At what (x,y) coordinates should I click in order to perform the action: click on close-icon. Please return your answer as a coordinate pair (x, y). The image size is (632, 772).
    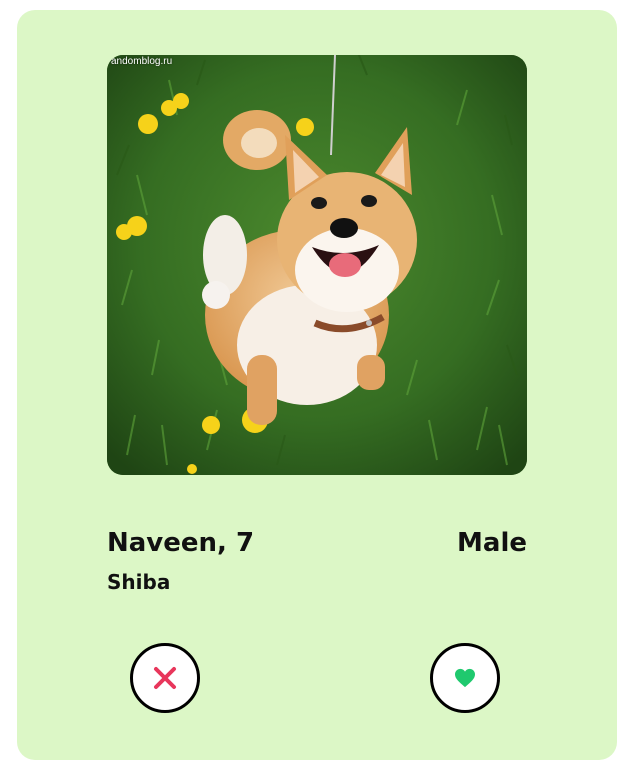
    Looking at the image, I should click on (165, 678).